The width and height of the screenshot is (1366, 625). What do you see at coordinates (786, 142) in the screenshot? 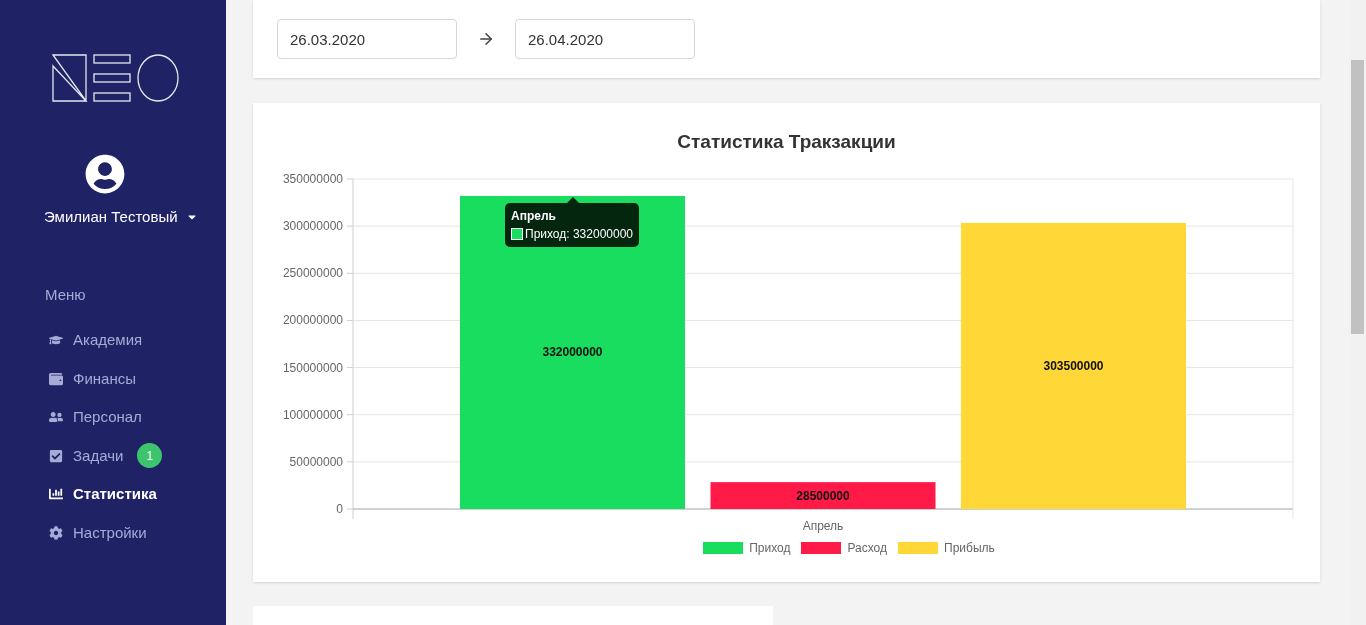
I see `chart-title: Статистика Тракзакции` at bounding box center [786, 142].